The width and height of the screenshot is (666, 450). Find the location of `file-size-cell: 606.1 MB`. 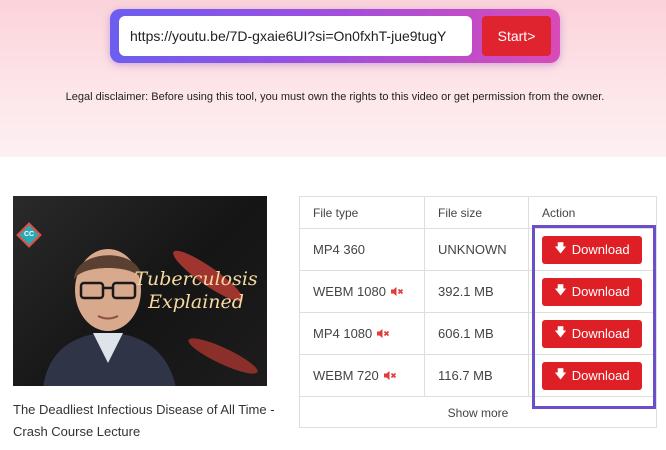

file-size-cell: 606.1 MB is located at coordinates (477, 333).